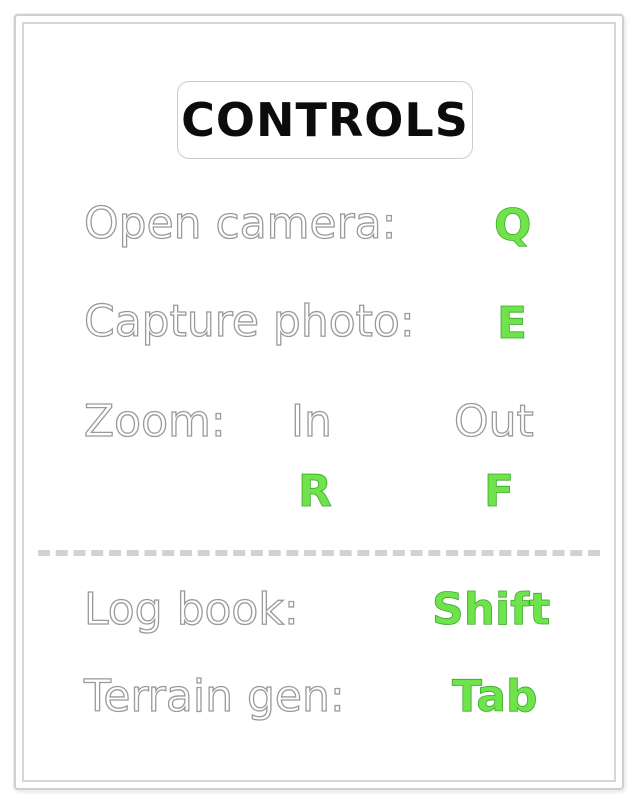 The width and height of the screenshot is (640, 810). What do you see at coordinates (191, 609) in the screenshot?
I see `log-book-label: Log book:` at bounding box center [191, 609].